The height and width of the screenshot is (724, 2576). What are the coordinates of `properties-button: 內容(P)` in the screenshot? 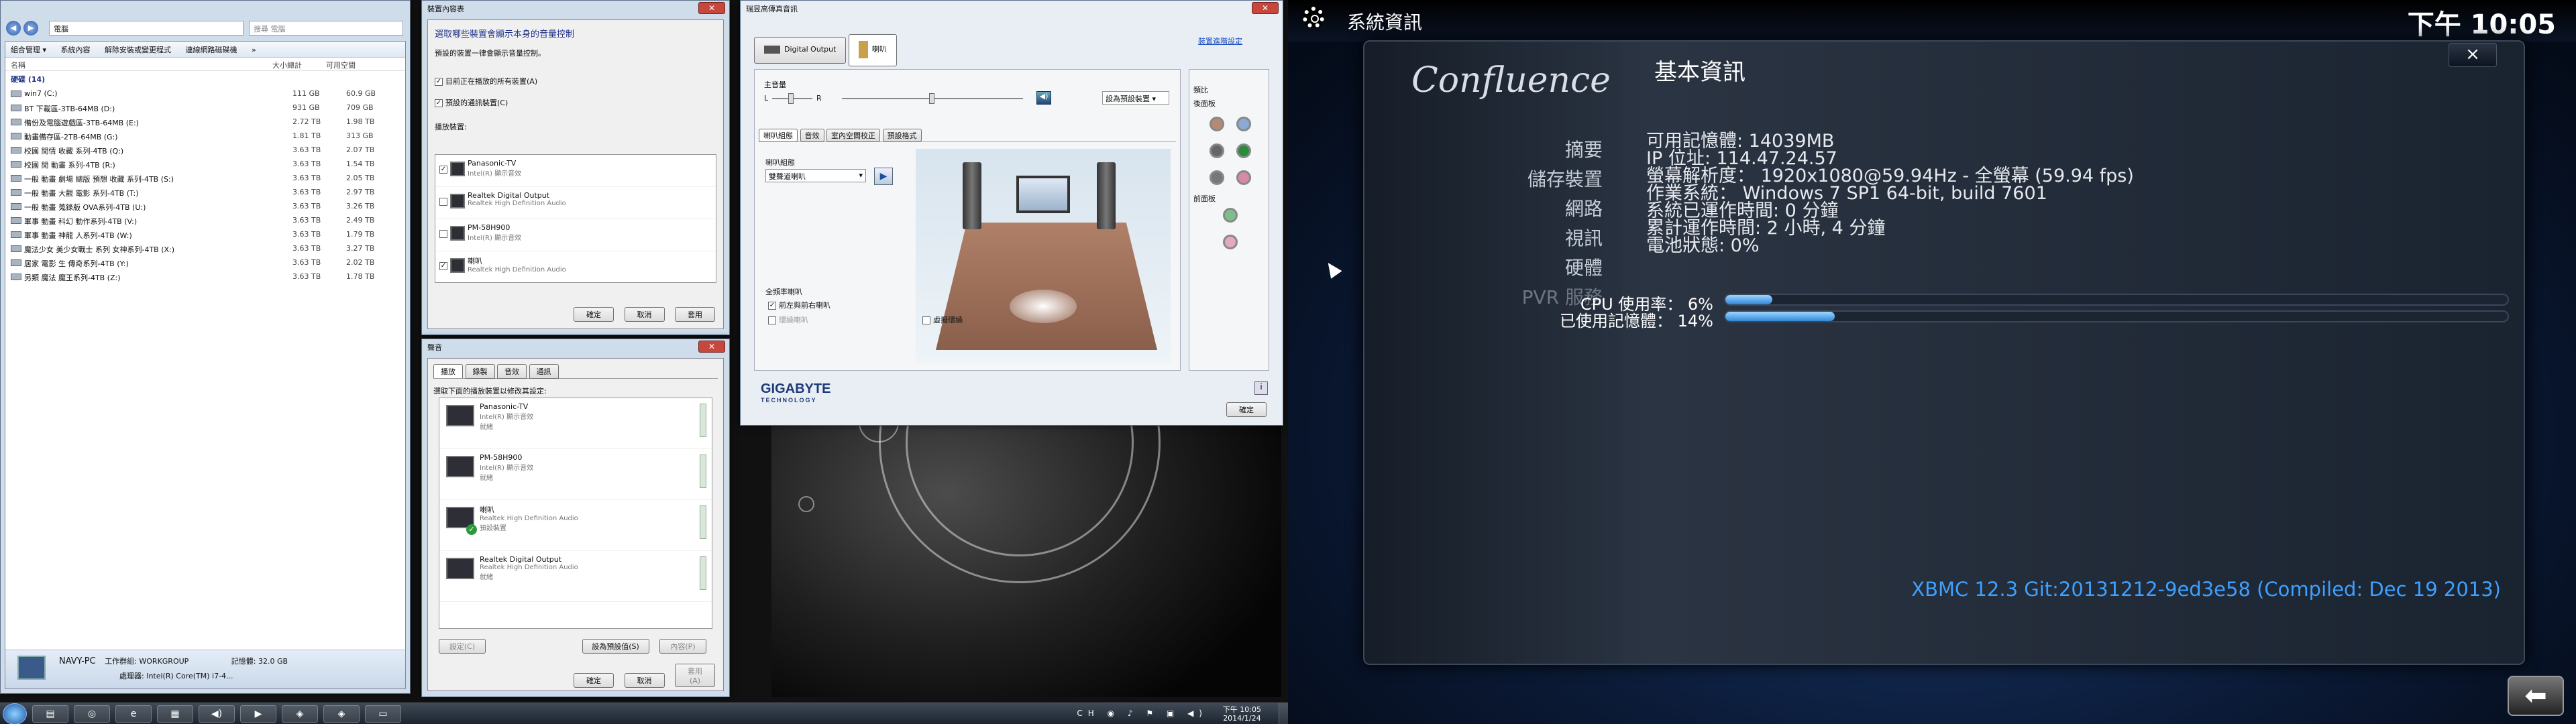 It's located at (682, 646).